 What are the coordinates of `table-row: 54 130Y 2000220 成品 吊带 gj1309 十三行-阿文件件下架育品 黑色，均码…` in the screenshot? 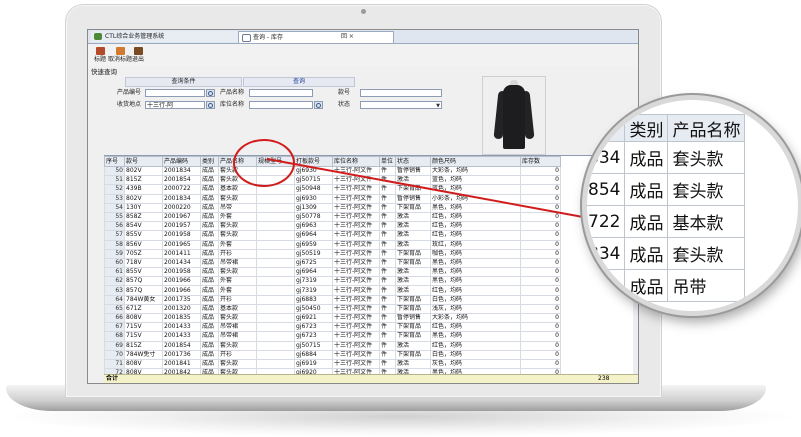 It's located at (332, 207).